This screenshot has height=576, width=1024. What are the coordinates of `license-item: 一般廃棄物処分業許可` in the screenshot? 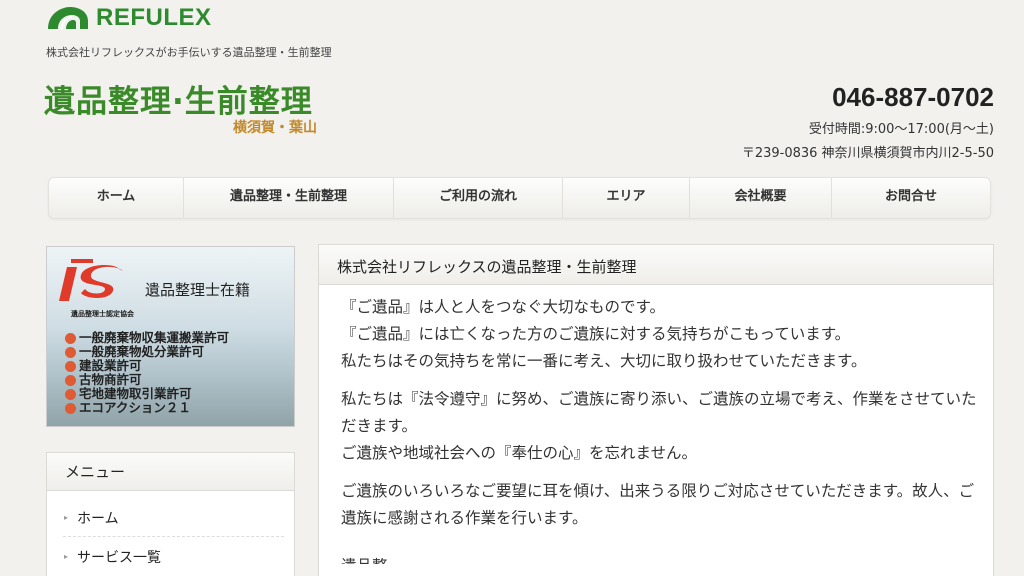 It's located at (147, 352).